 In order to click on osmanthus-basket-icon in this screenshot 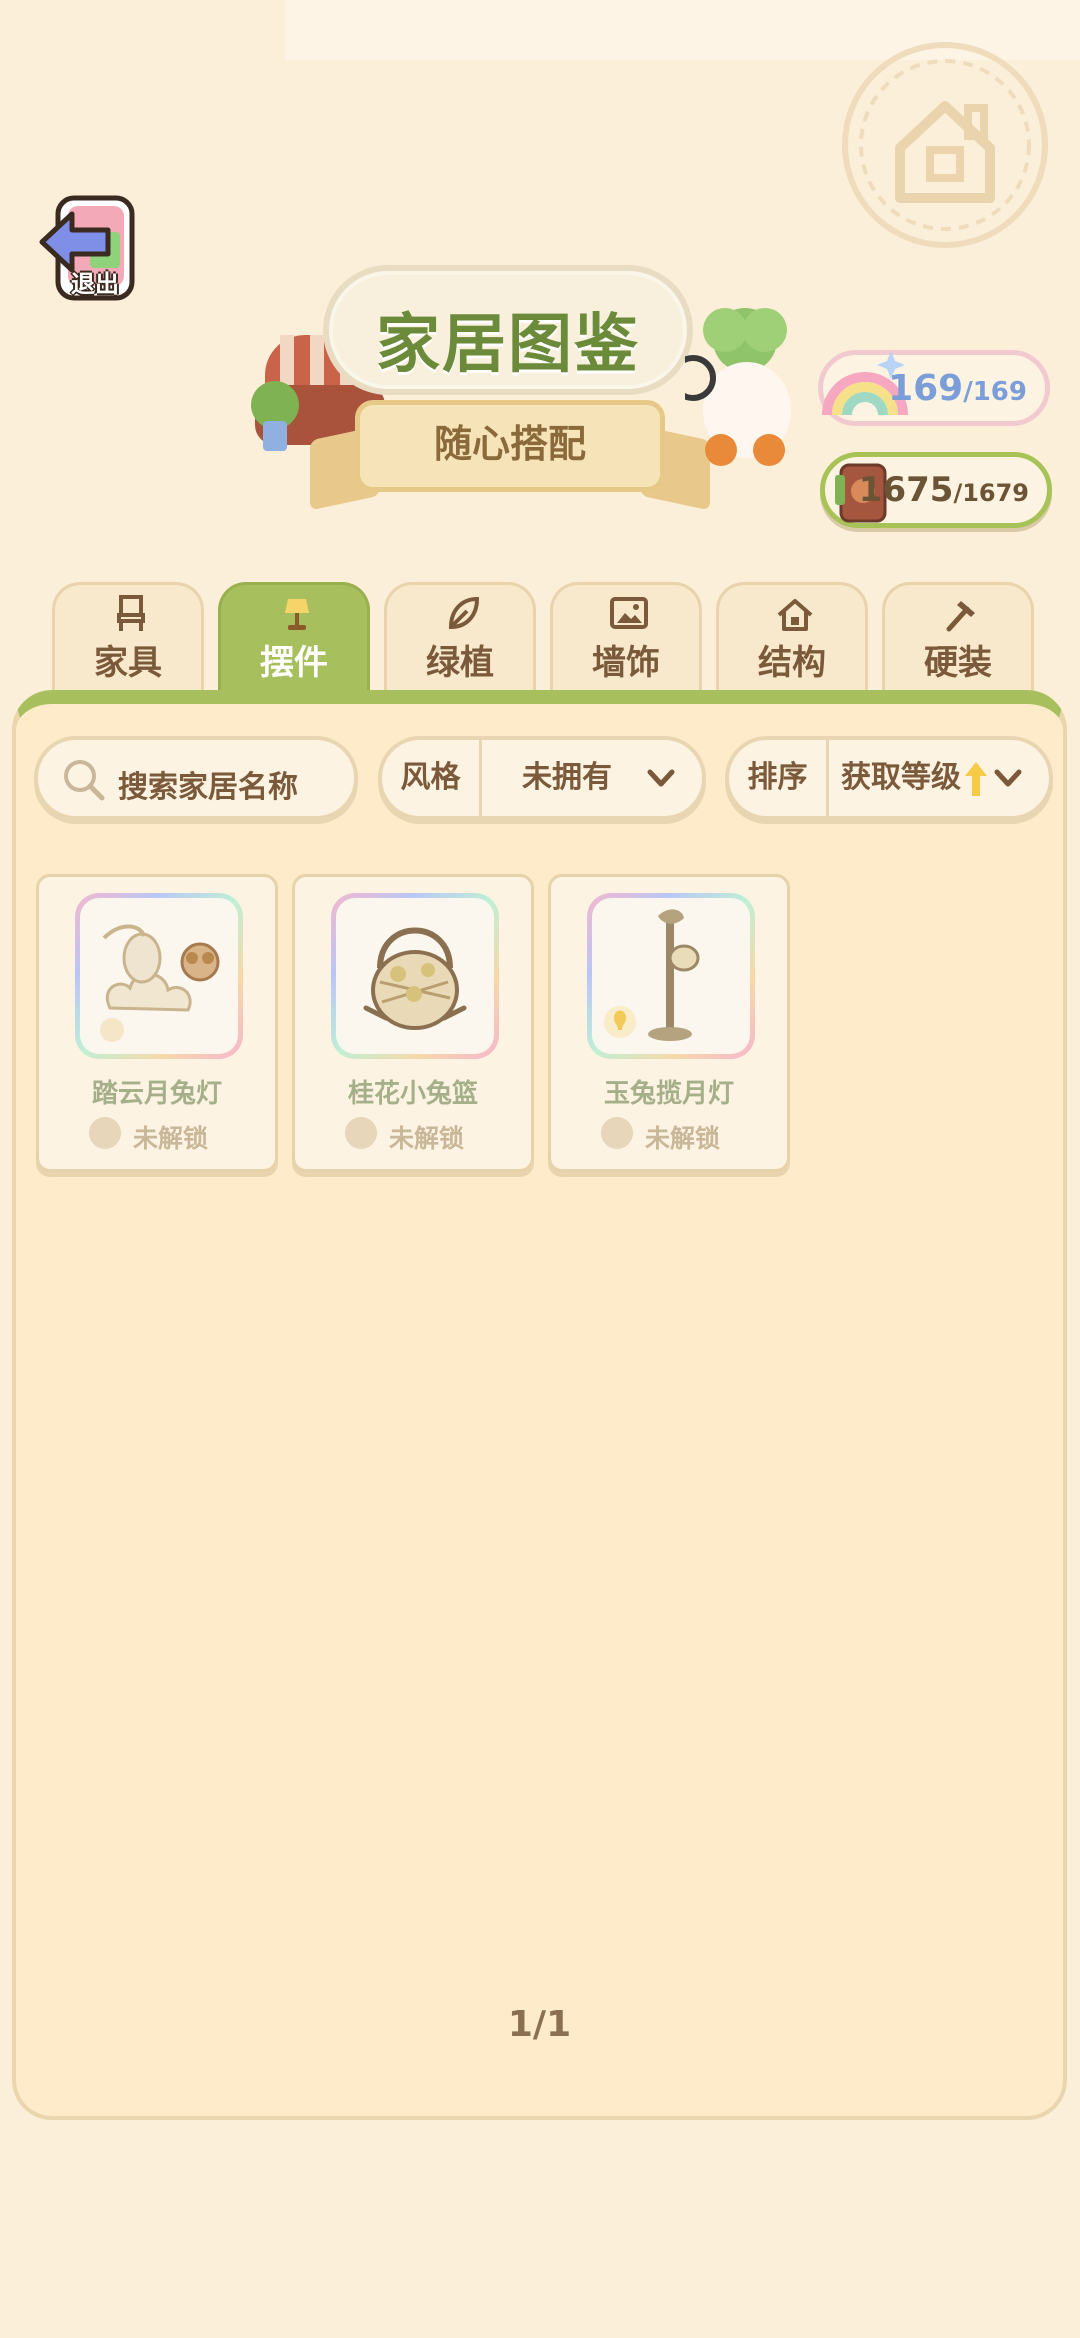, I will do `click(415, 978)`.